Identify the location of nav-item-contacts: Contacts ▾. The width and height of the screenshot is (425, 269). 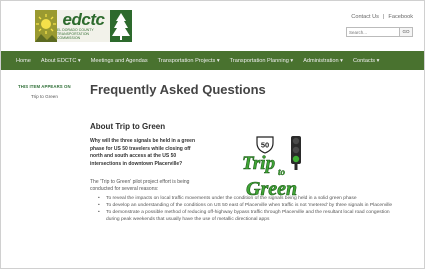
(366, 61).